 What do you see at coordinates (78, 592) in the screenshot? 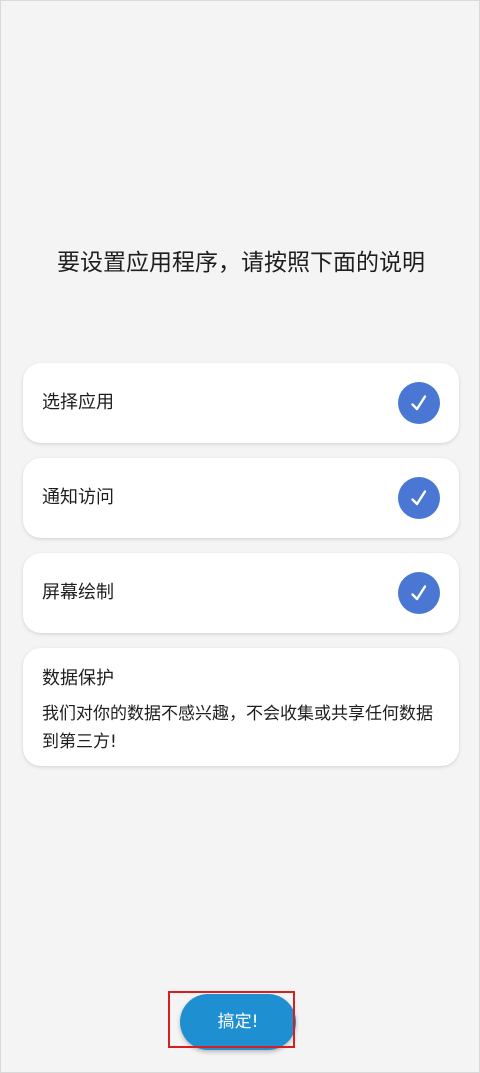
I see `step-label: 屏幕绘制` at bounding box center [78, 592].